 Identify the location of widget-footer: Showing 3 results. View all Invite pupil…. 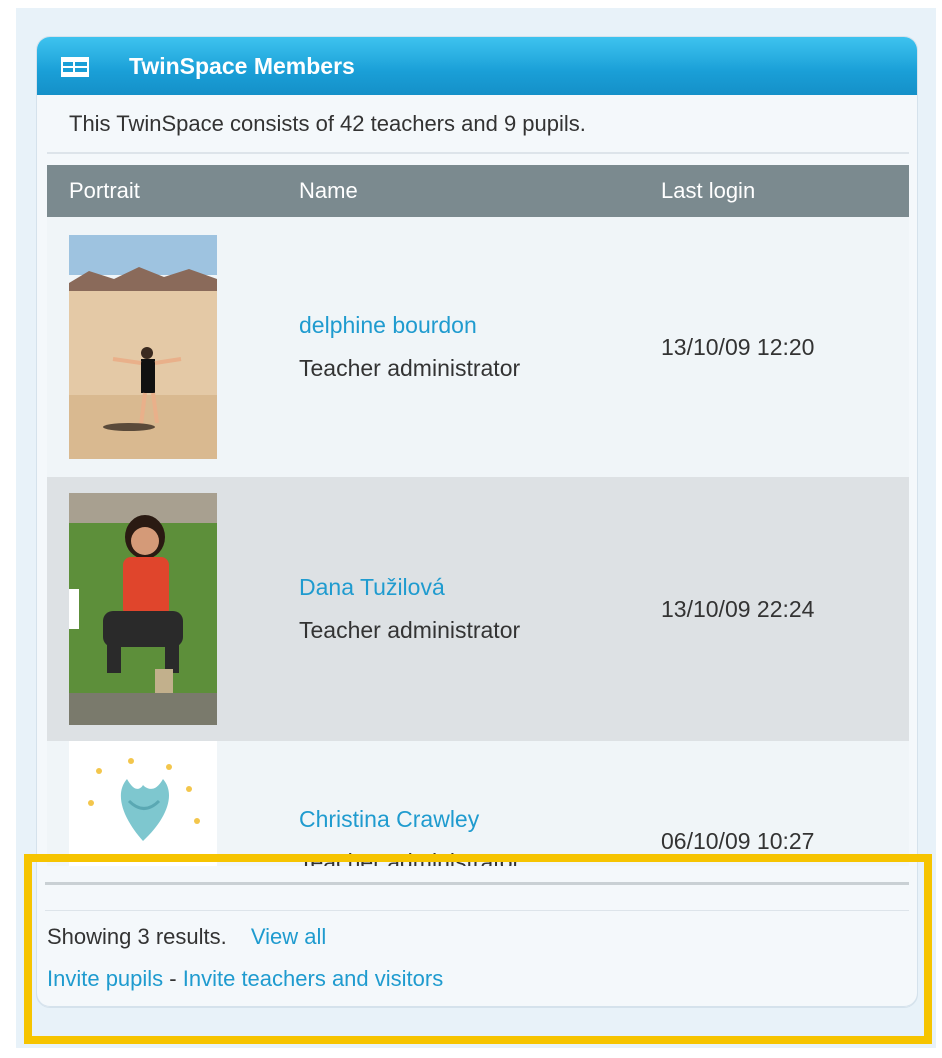
(477, 936).